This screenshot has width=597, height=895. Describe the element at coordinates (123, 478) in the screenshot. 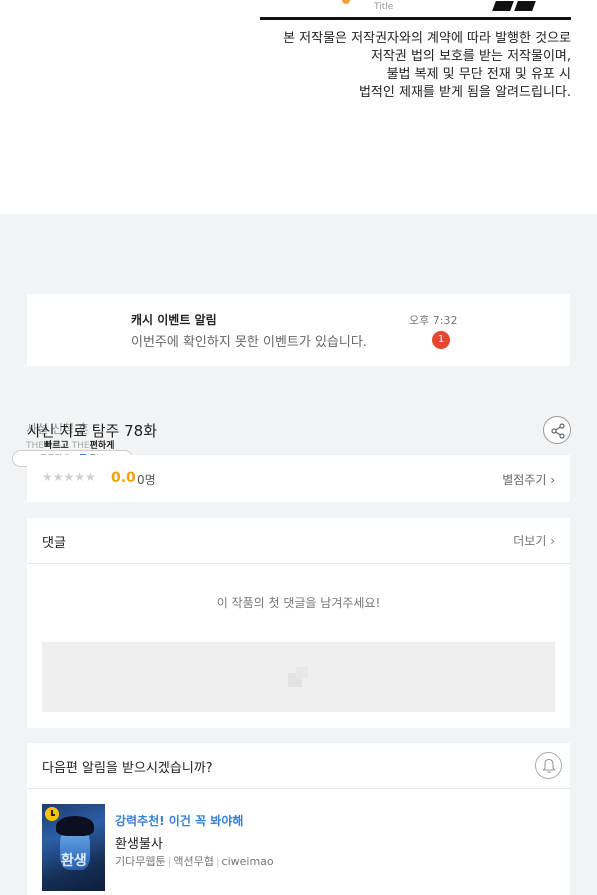

I see `rating-score: 0.0` at that location.